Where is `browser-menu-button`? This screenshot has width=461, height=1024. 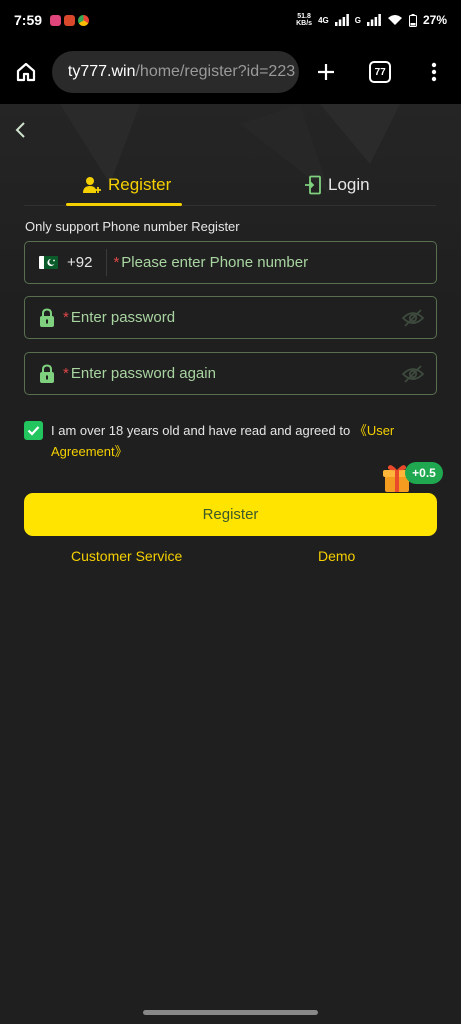
browser-menu-button is located at coordinates (434, 72).